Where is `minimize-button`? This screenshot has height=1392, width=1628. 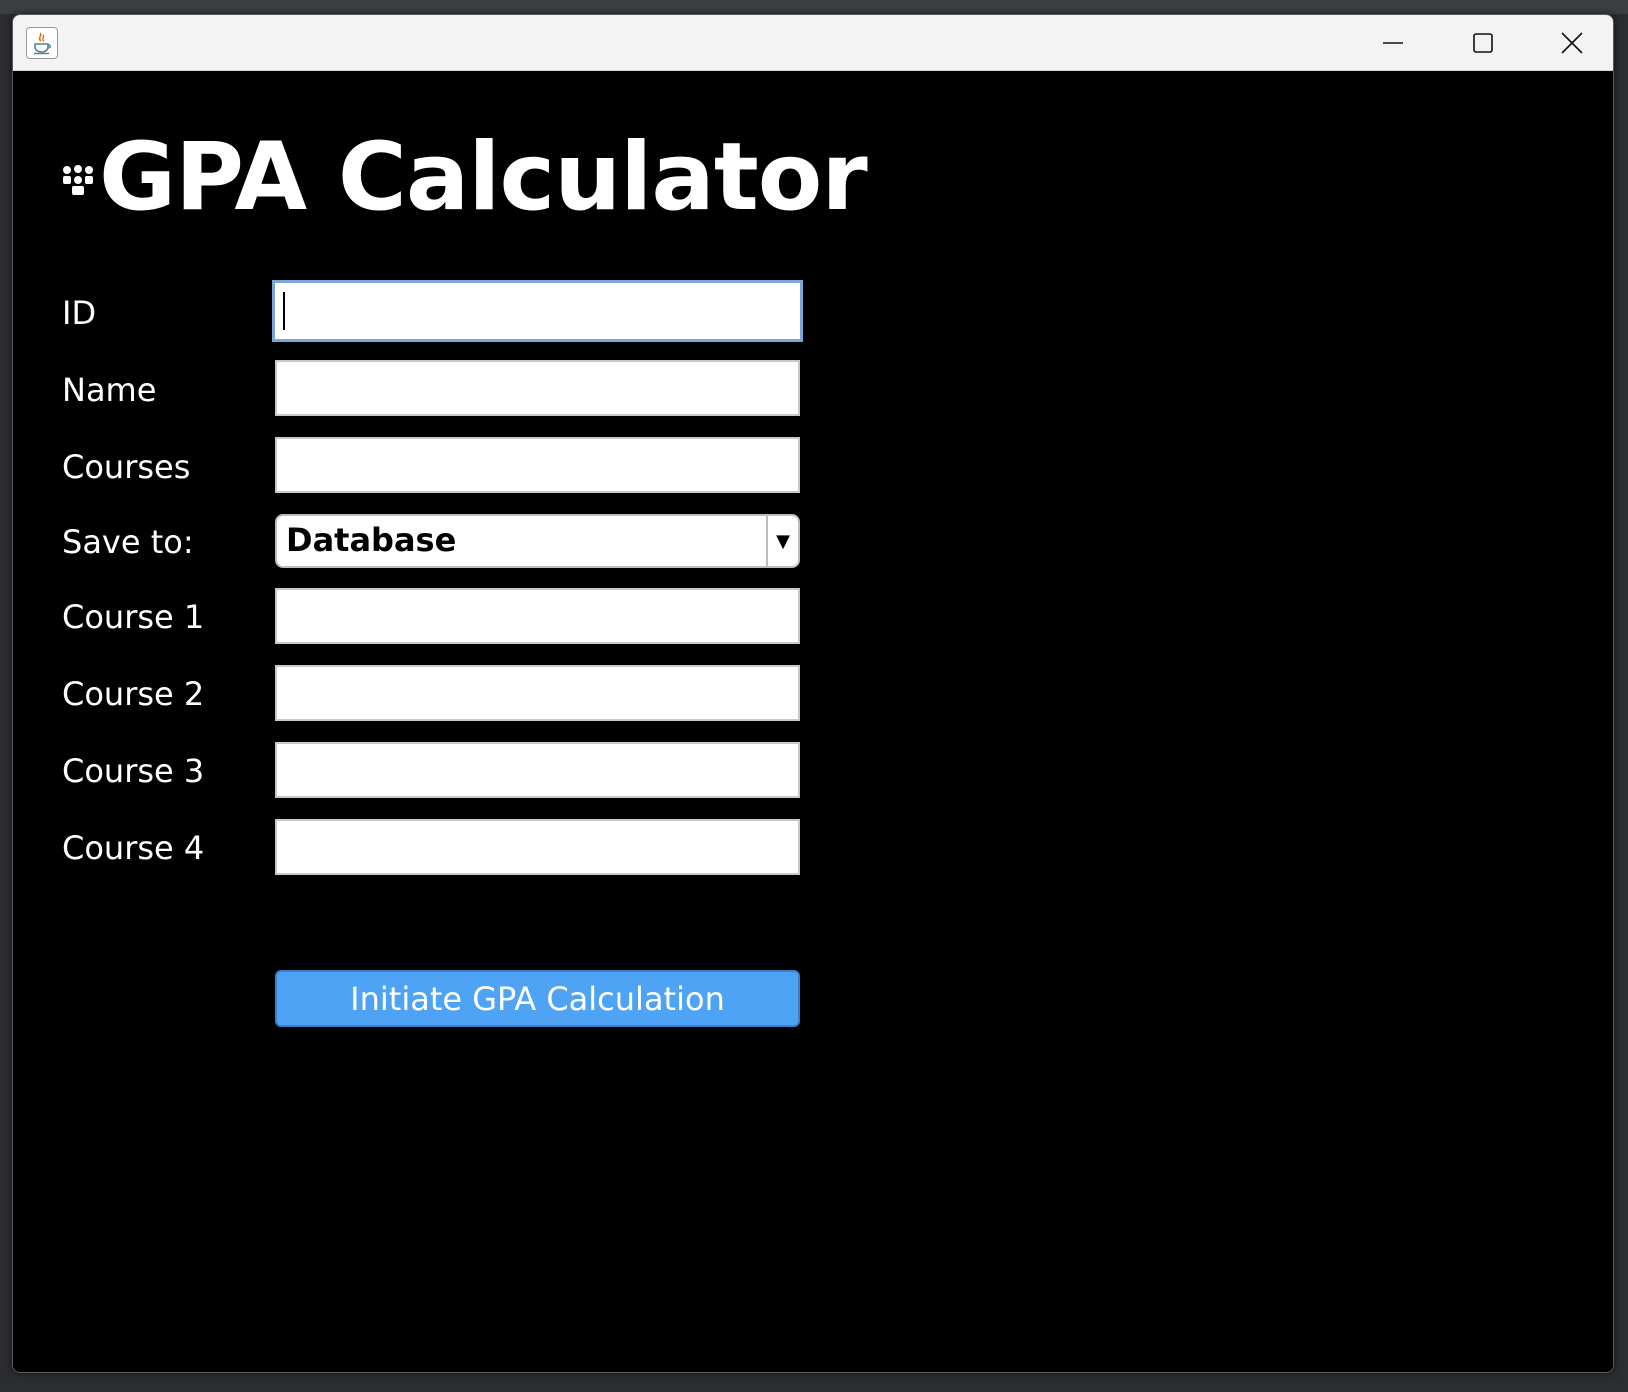
minimize-button is located at coordinates (1393, 42).